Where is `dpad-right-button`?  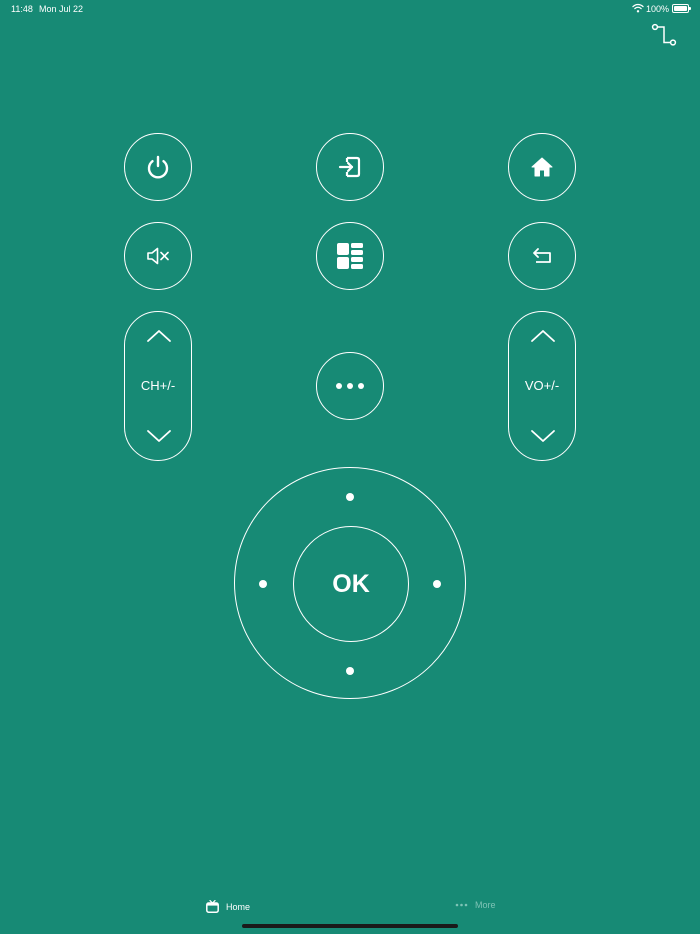
dpad-right-button is located at coordinates (437, 584).